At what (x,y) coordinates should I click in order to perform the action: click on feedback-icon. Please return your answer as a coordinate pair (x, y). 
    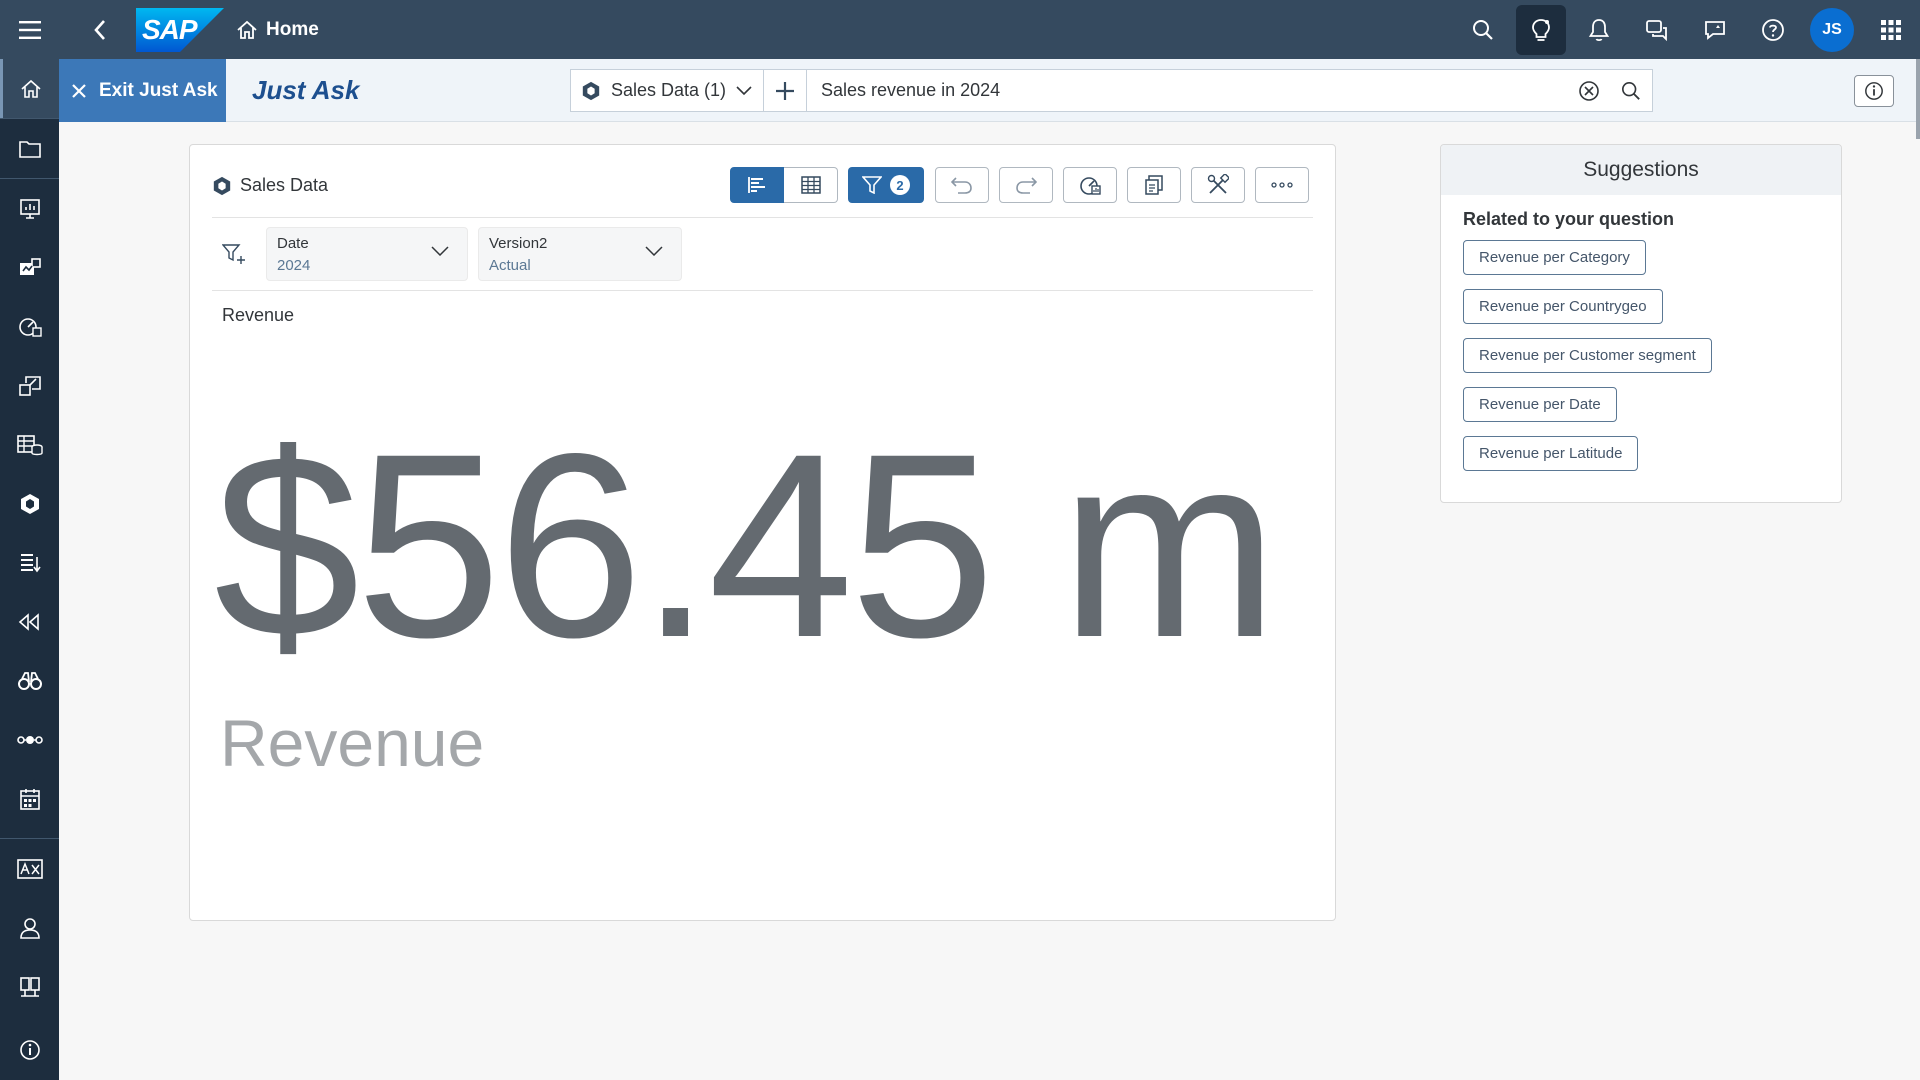
    Looking at the image, I should click on (1715, 30).